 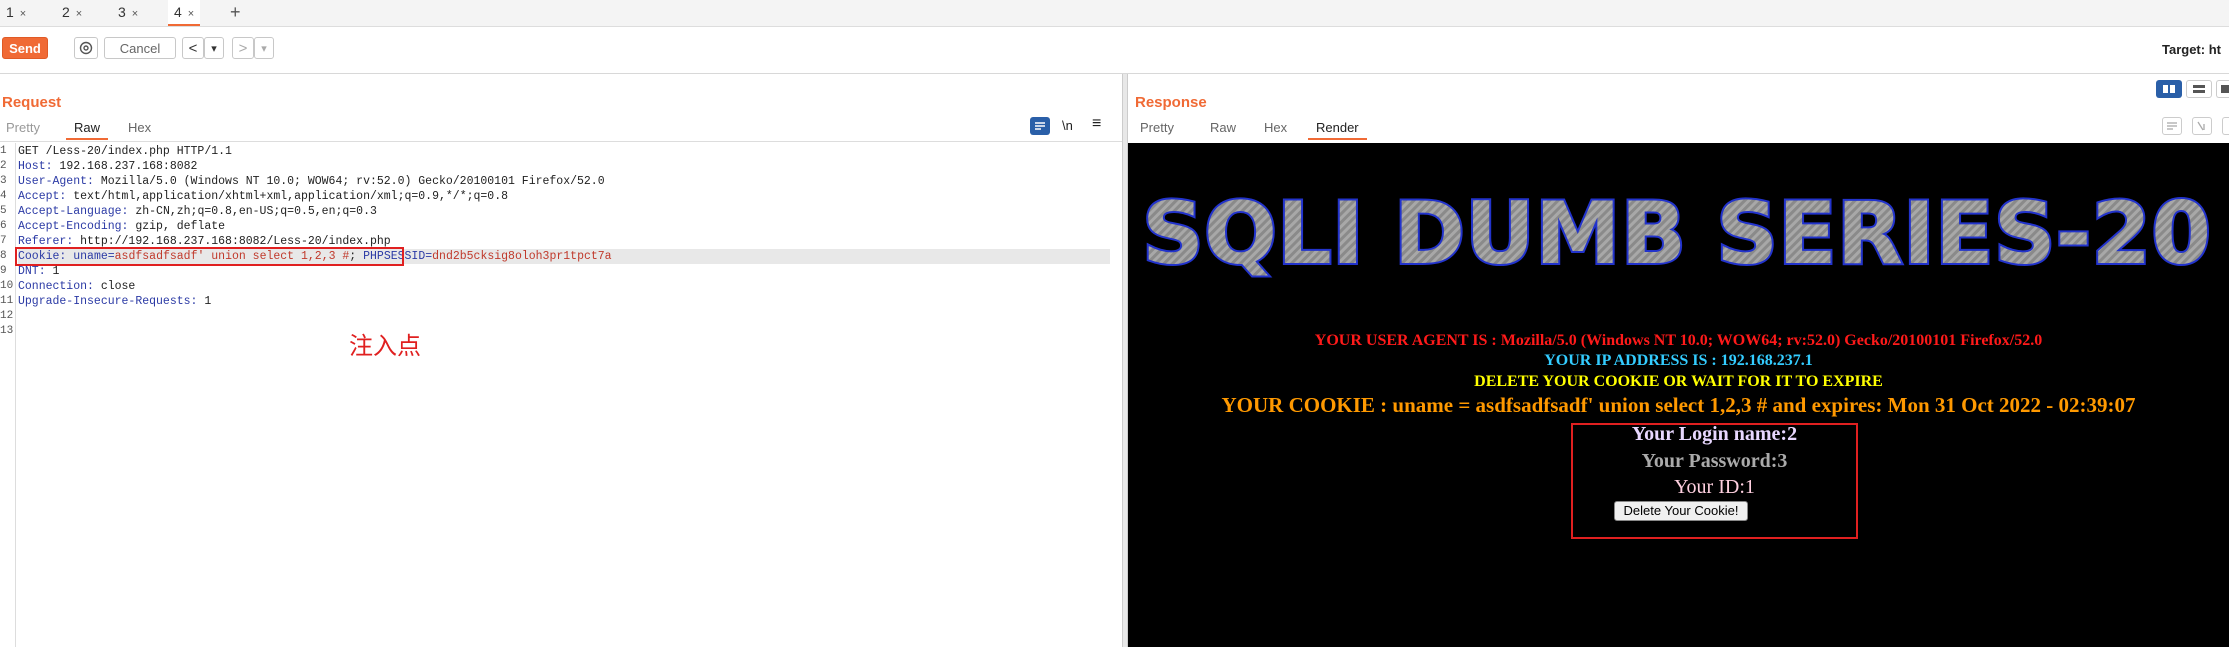 I want to click on header-line: Upgrade-Insecure-Requests: 1, so click(x=115, y=301).